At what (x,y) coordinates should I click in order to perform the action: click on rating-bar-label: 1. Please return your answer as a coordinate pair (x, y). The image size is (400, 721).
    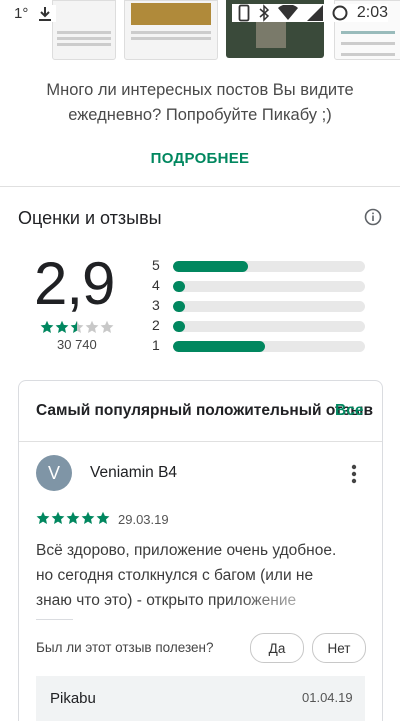
    Looking at the image, I should click on (156, 345).